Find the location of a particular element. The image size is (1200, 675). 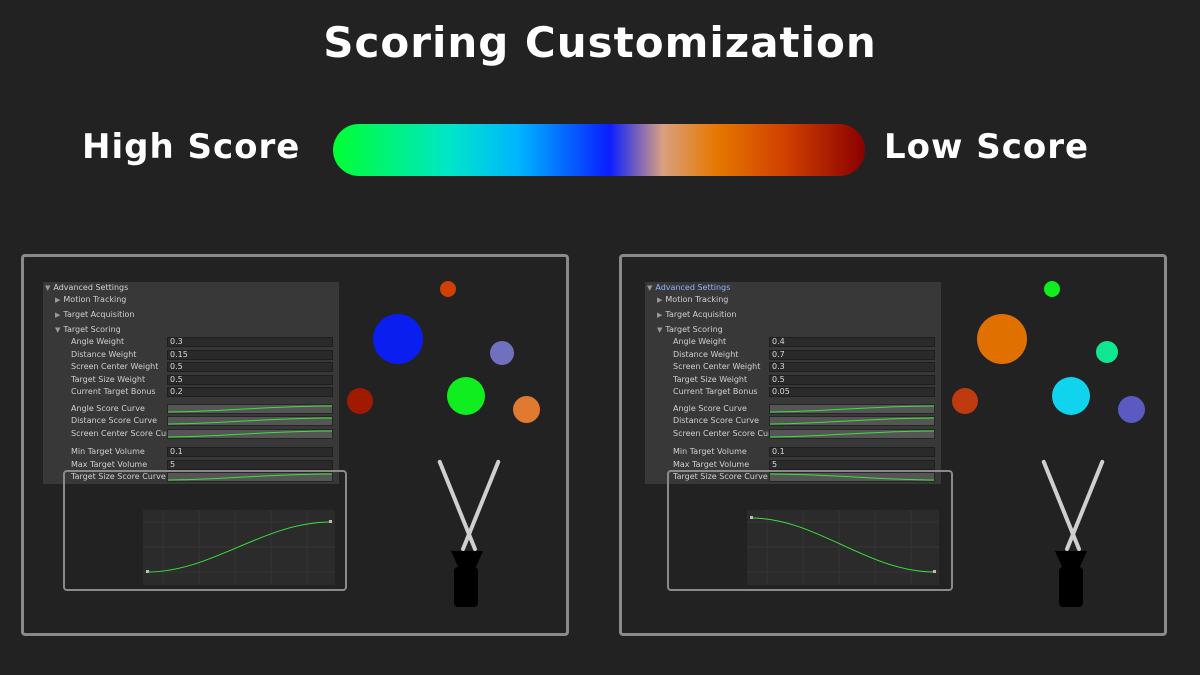

low-score-label: Low Score is located at coordinates (987, 147).